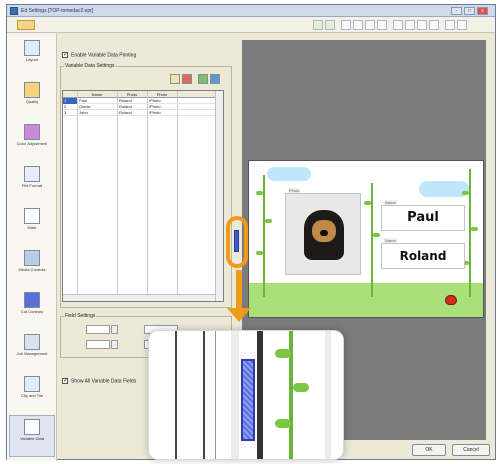 This screenshot has height=464, width=502. I want to click on pan-icon, so click(358, 25).